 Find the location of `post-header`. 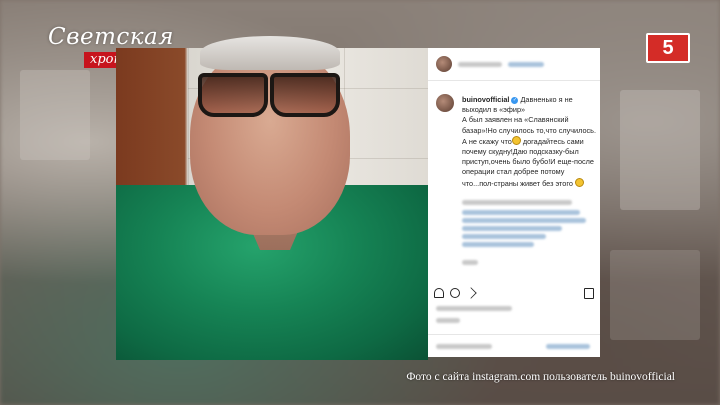

post-header is located at coordinates (514, 64).